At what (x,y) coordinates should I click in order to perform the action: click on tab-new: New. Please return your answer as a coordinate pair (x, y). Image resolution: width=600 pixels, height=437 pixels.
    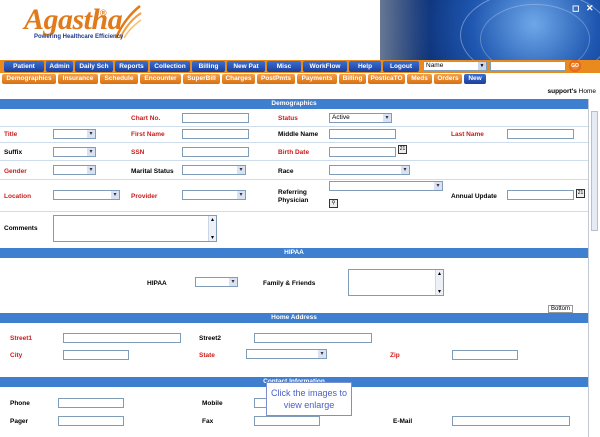
    Looking at the image, I should click on (475, 79).